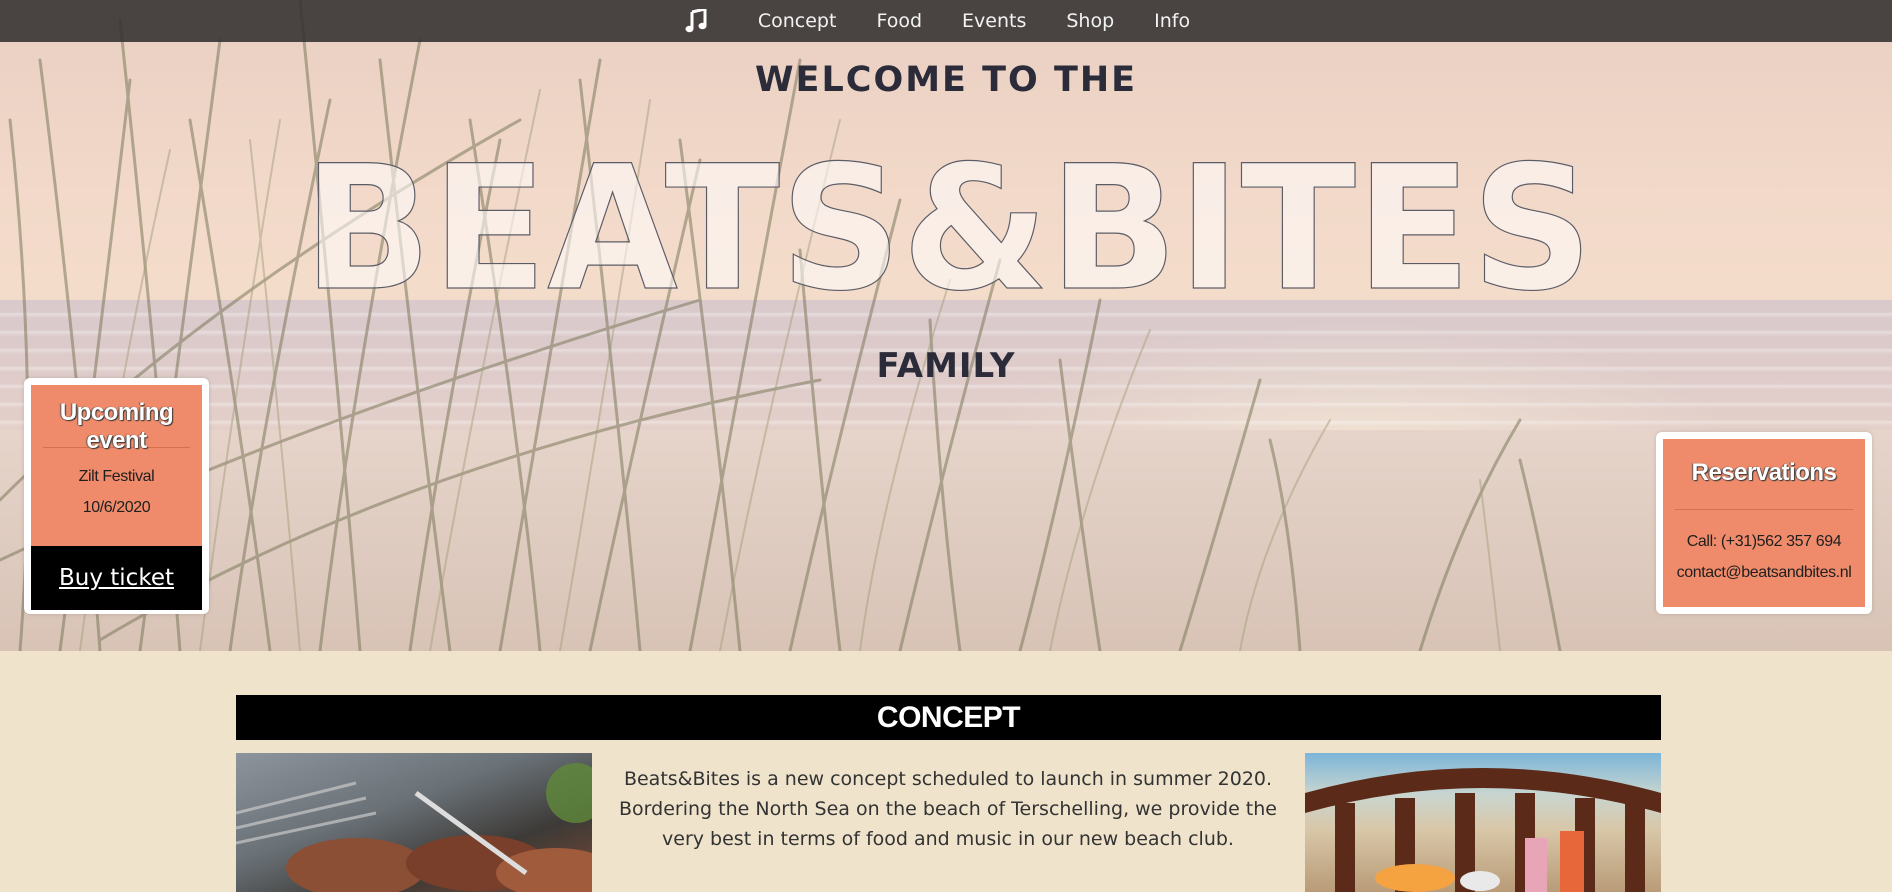 This screenshot has height=892, width=1892. I want to click on hero-title-text: BEATS&BITES, so click(948, 220).